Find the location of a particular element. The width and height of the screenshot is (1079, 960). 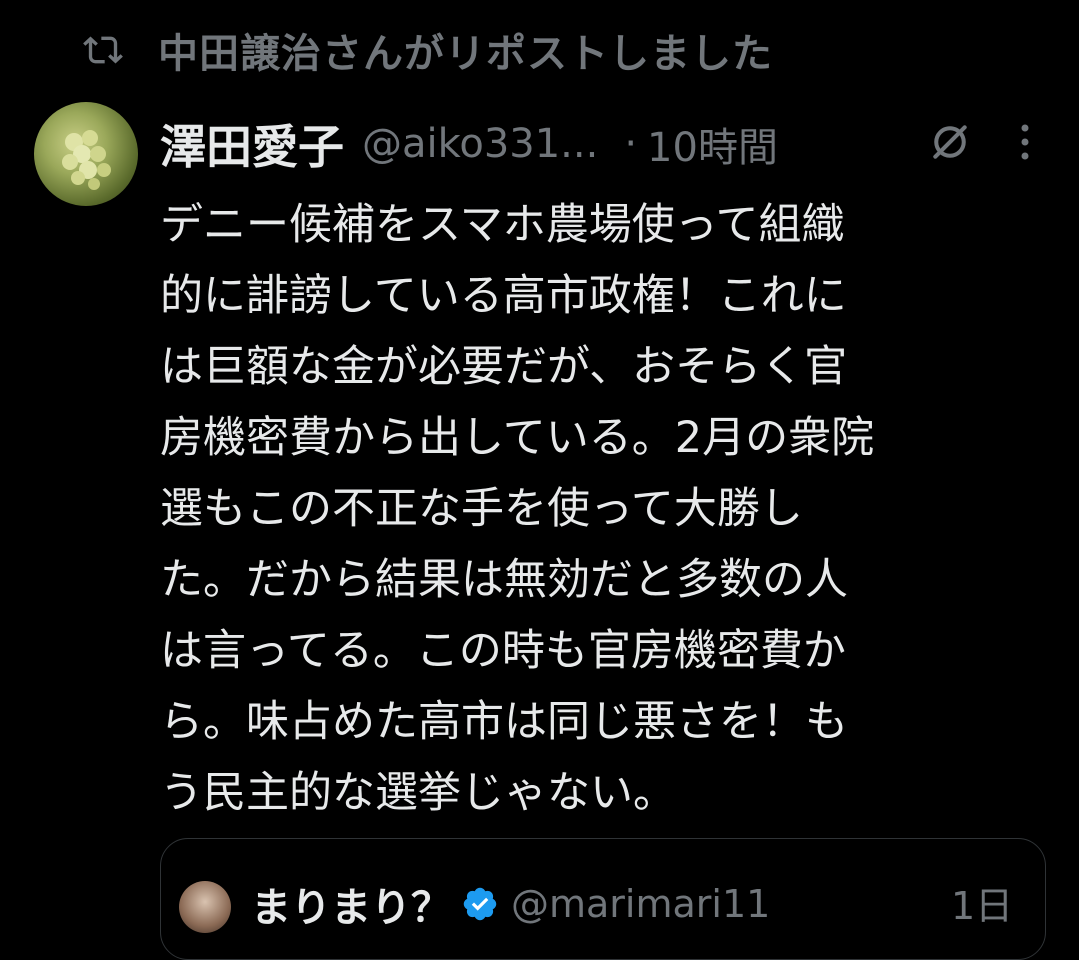

repost-indicator: 中田譲治さんがリポストしました is located at coordinates (426, 50).